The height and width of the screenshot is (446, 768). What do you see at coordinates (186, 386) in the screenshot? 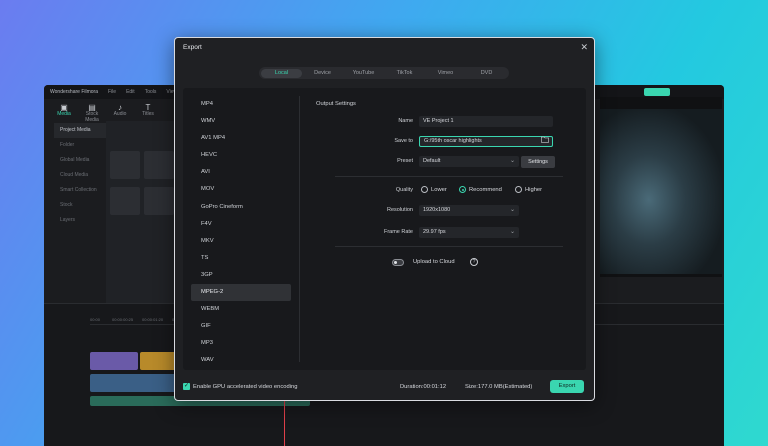
I see `checkbox-checked-icon: ✓` at bounding box center [186, 386].